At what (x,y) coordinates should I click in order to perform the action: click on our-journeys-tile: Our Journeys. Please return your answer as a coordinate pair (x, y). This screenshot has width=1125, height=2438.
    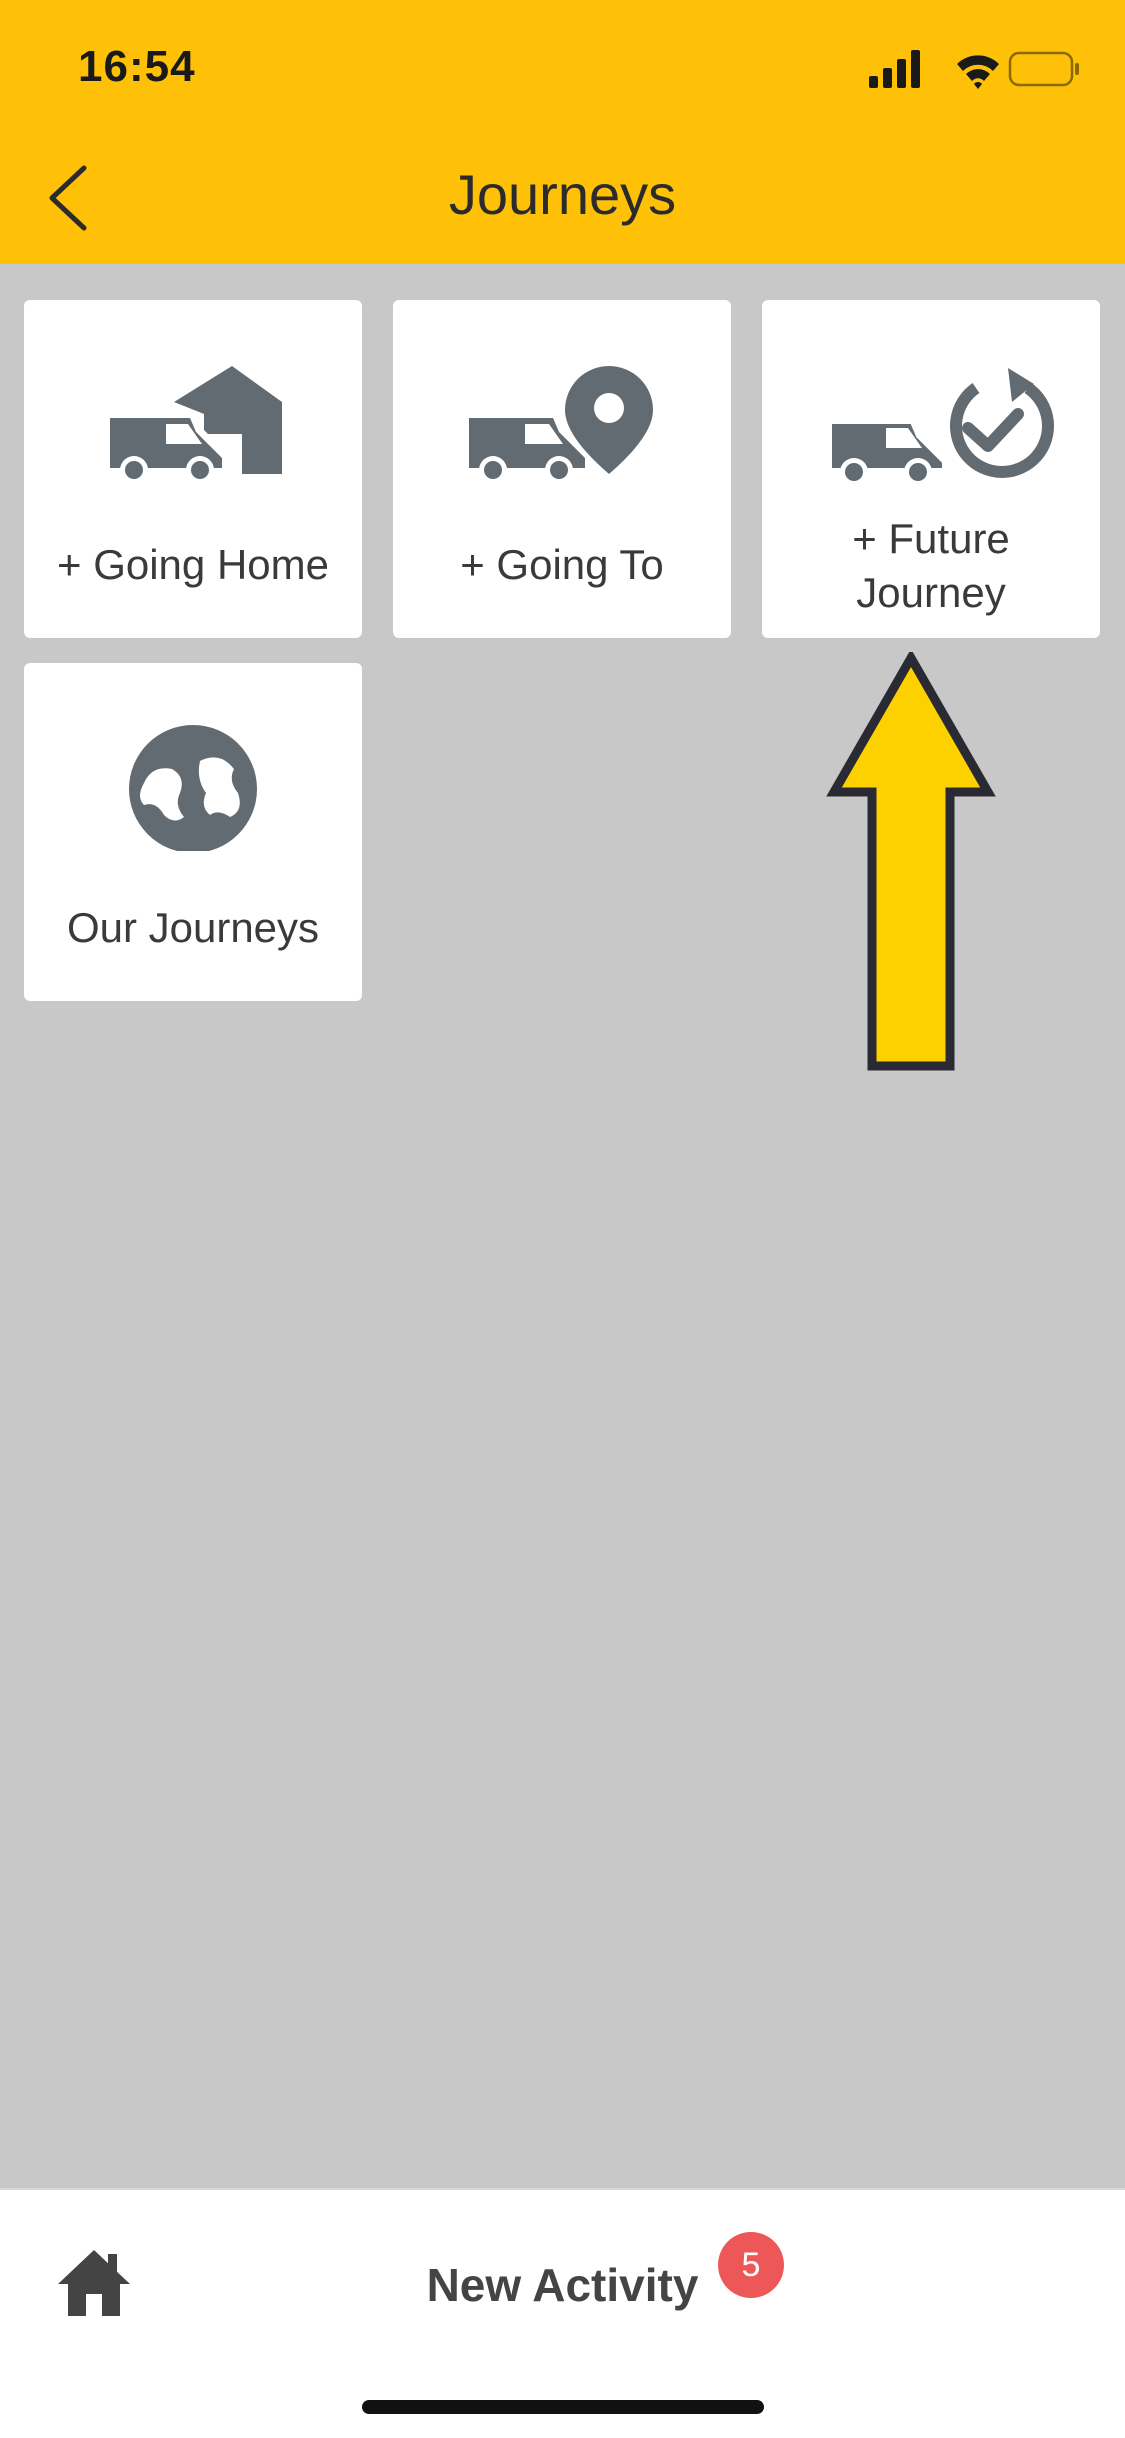
    Looking at the image, I should click on (193, 832).